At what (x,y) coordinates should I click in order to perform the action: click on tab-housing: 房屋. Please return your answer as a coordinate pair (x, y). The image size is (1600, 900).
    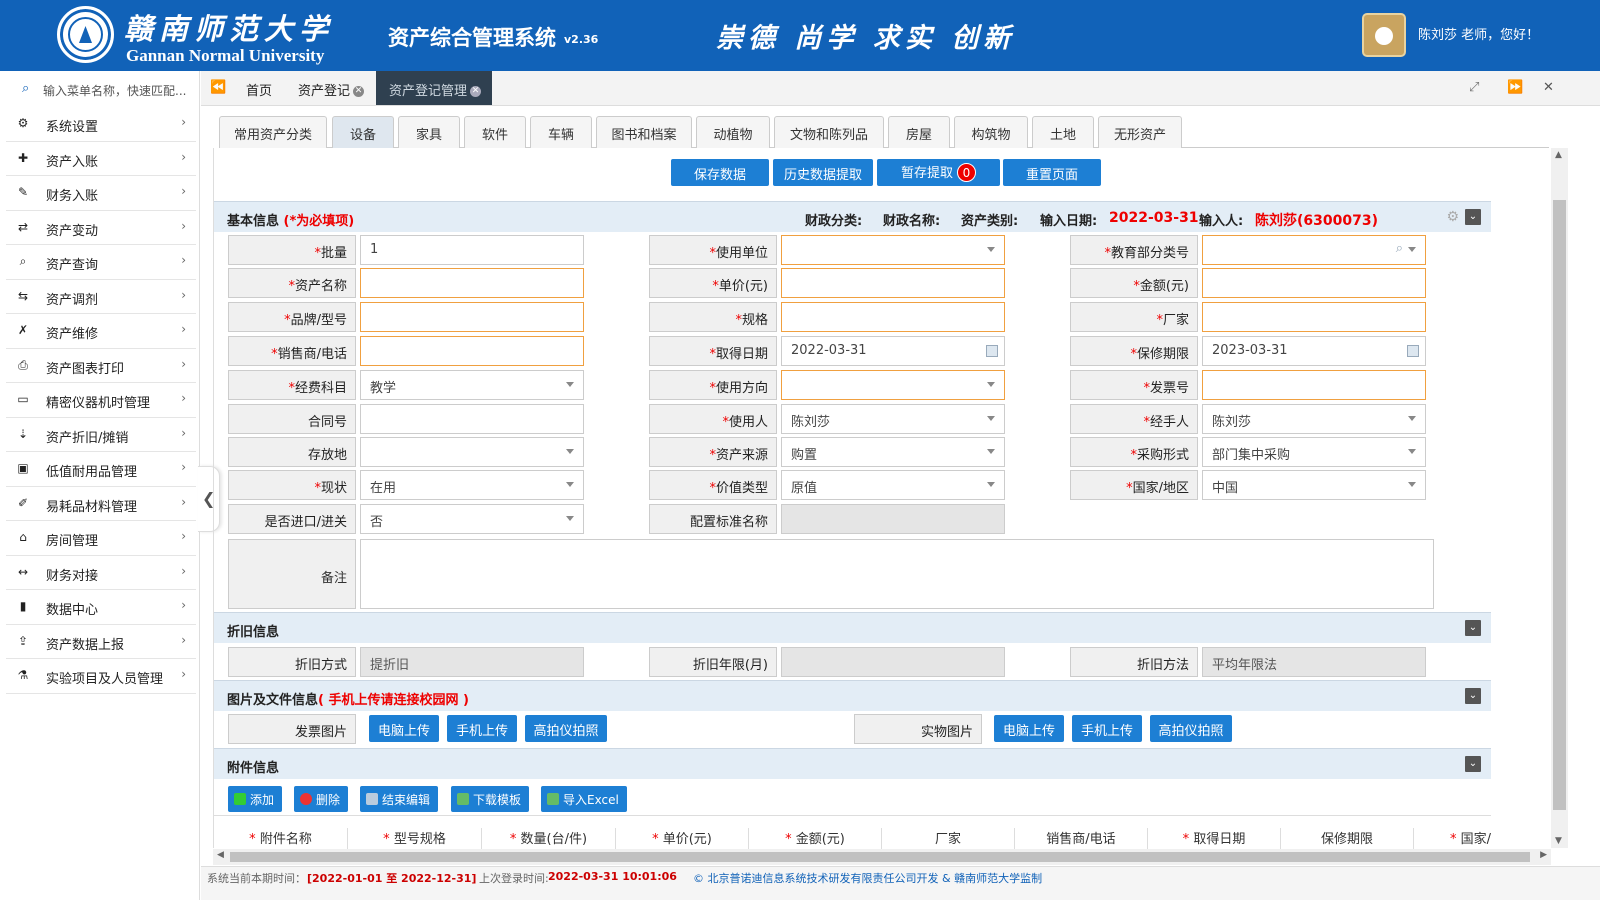
    Looking at the image, I should click on (919, 132).